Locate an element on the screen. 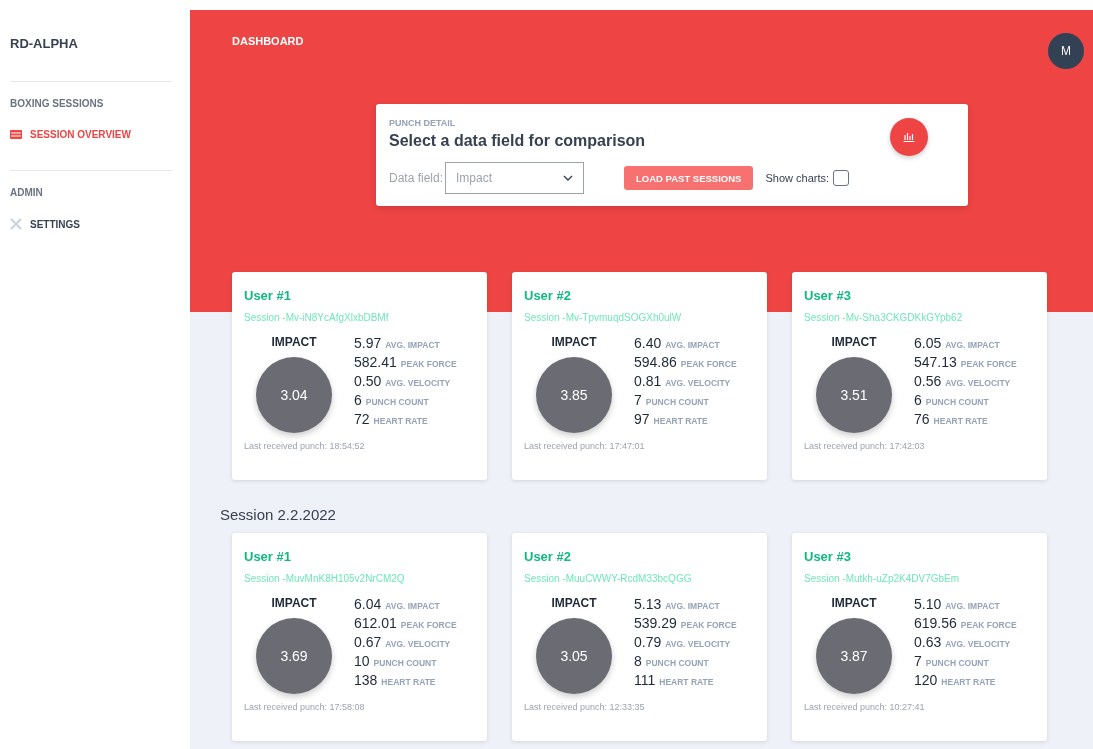  stat-value: 0.79 is located at coordinates (648, 642).